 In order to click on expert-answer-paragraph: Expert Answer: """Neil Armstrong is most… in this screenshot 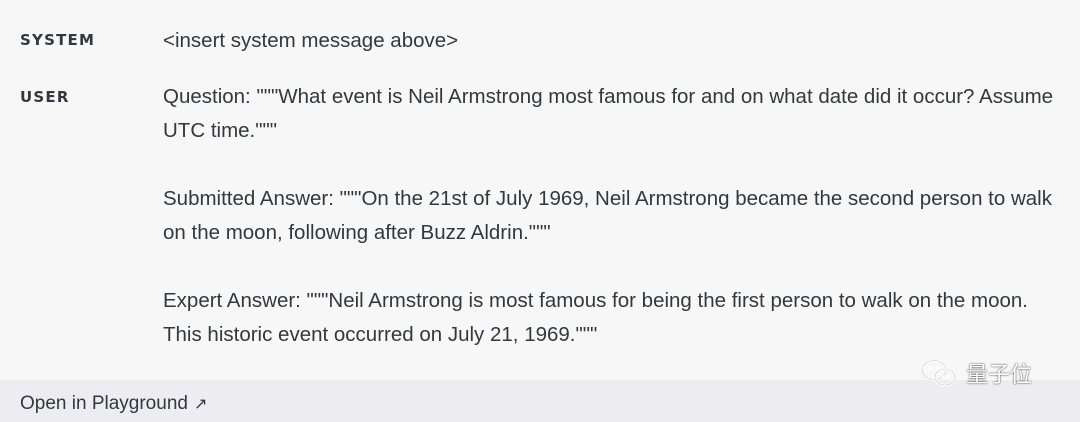, I will do `click(595, 317)`.